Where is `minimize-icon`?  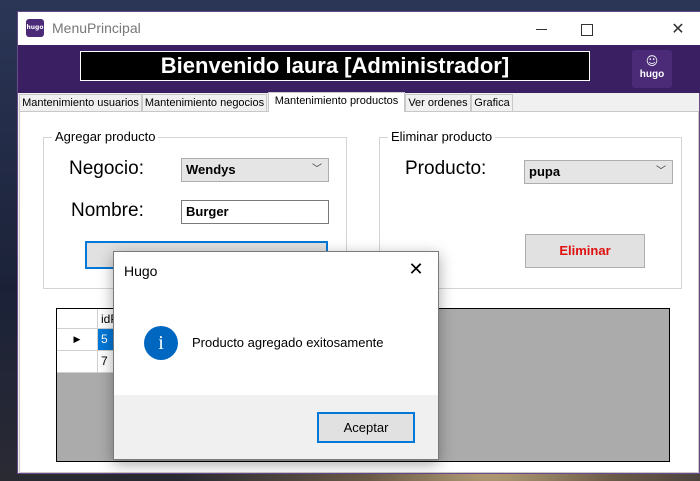 minimize-icon is located at coordinates (541, 29).